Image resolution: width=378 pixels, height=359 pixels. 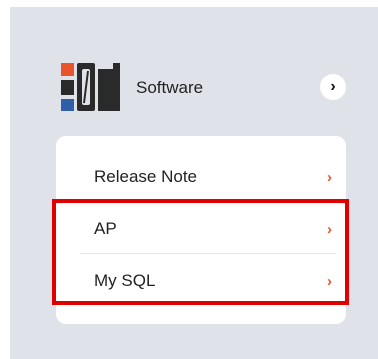 What do you see at coordinates (213, 177) in the screenshot?
I see `menu-item-release-note: Release Note ›` at bounding box center [213, 177].